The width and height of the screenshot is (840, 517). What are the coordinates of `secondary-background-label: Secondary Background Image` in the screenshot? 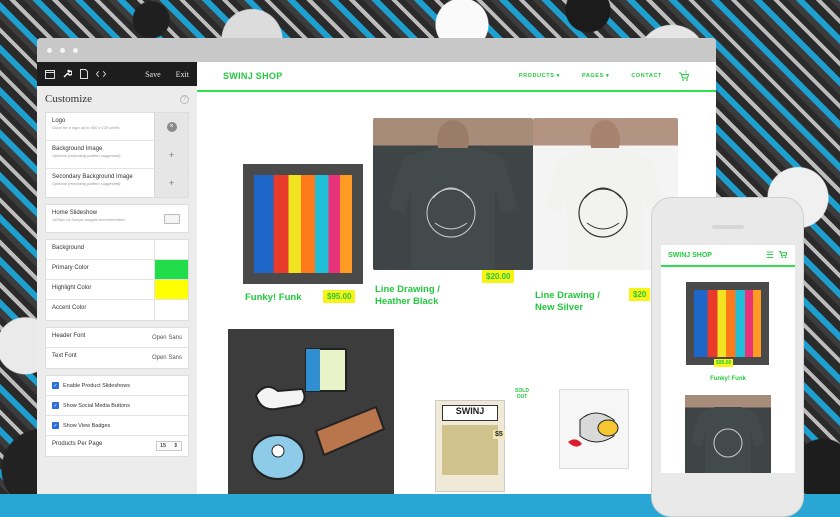 It's located at (92, 177).